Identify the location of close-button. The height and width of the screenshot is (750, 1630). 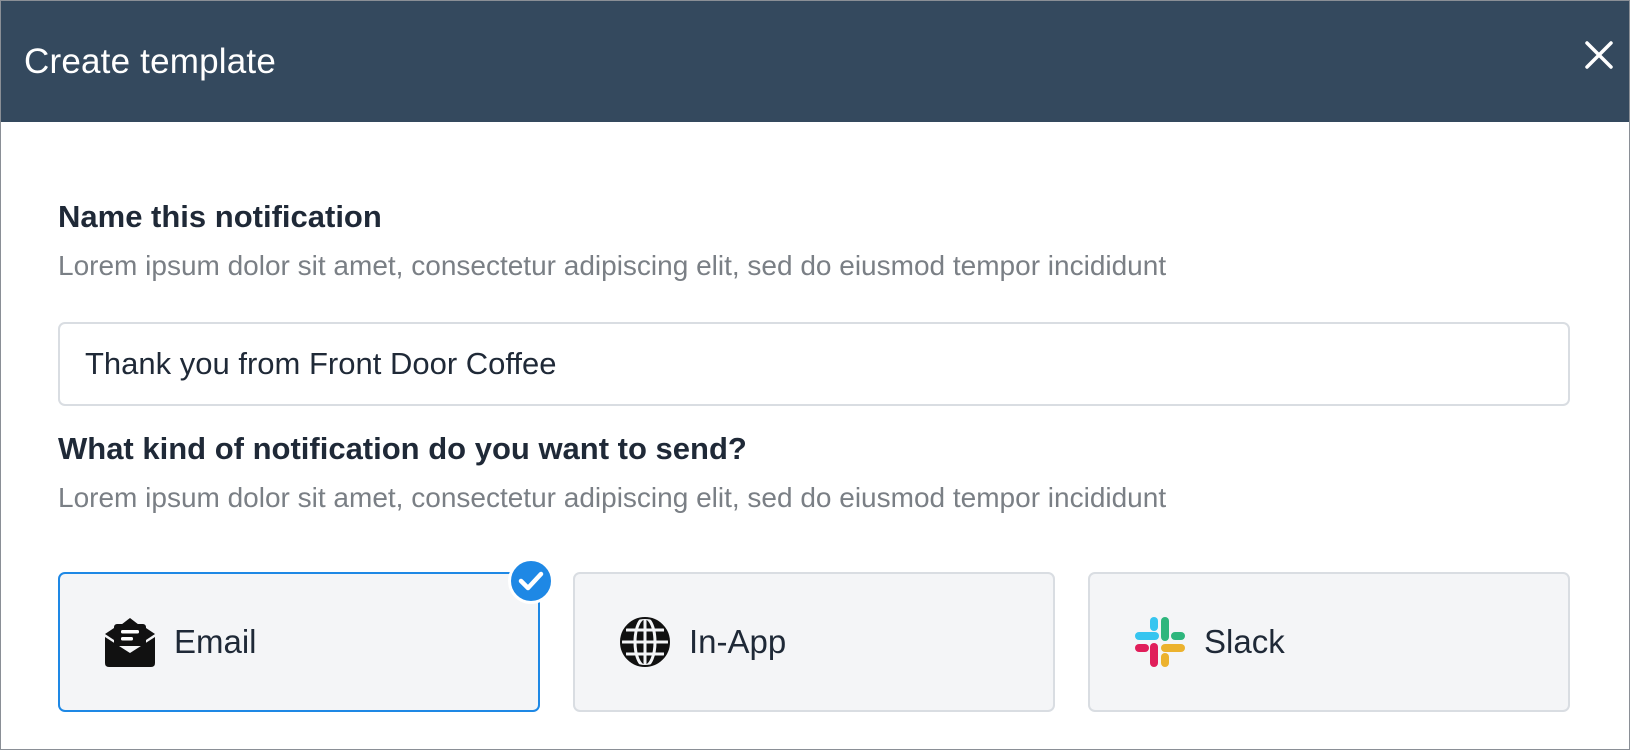
(1599, 55).